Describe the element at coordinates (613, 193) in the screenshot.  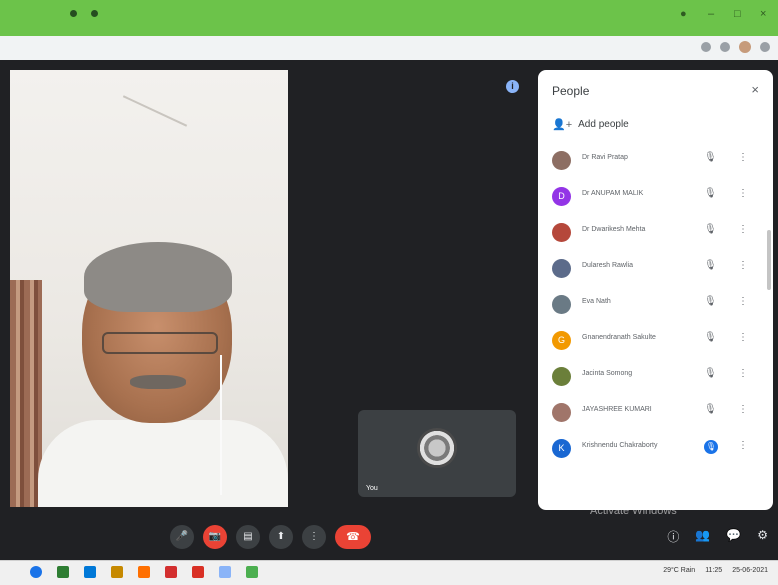
I see `participant-name: Dr ANUPAM MALIK` at that location.